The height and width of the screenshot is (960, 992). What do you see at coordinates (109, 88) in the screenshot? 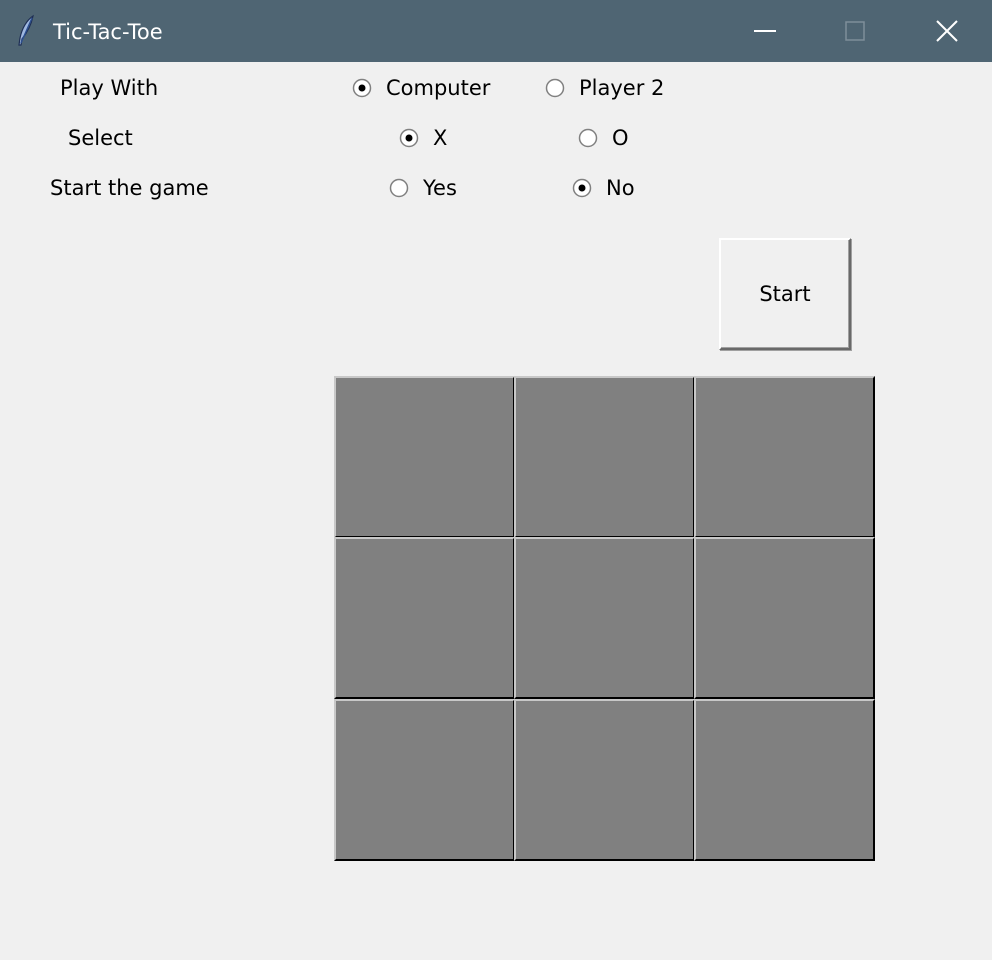
I see `play-with-label: Play With` at bounding box center [109, 88].